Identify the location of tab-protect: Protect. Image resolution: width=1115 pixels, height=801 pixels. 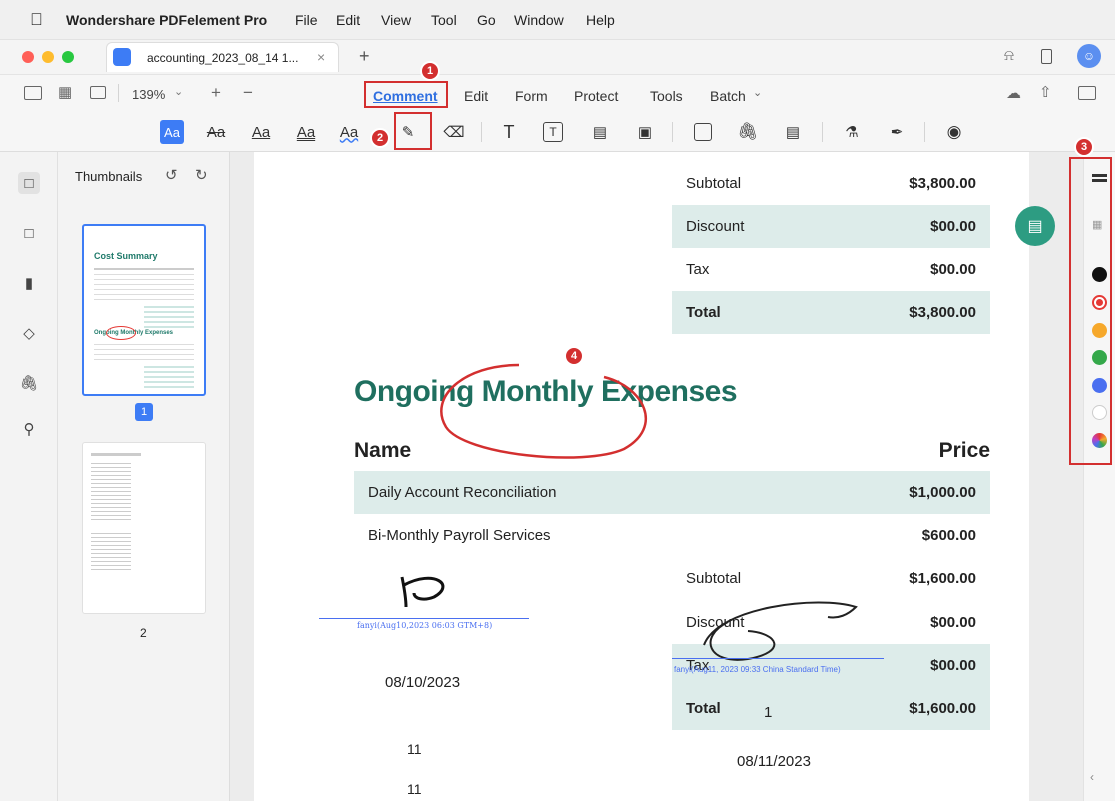
(596, 96).